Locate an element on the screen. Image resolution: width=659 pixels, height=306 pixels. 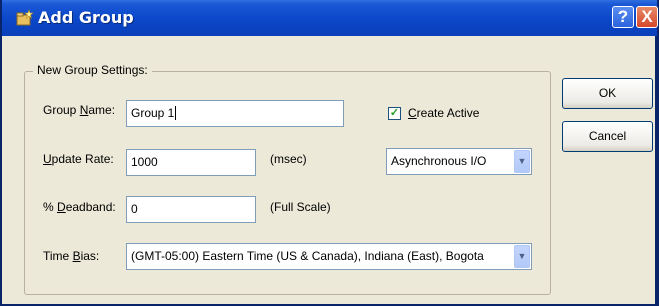
io-mode-value: Asynchronous I/O is located at coordinates (439, 161).